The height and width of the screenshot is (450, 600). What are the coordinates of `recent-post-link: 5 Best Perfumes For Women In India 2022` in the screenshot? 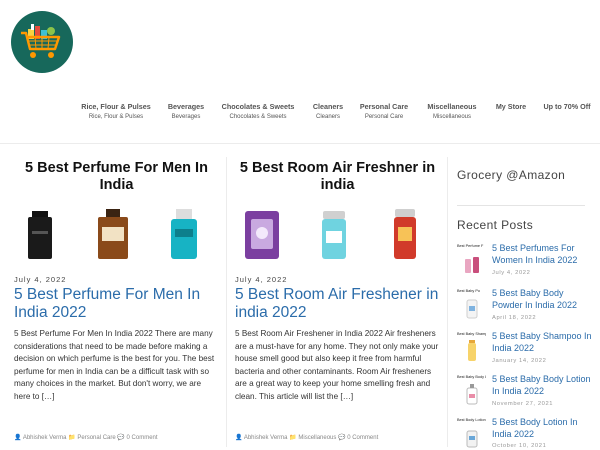 It's located at (542, 254).